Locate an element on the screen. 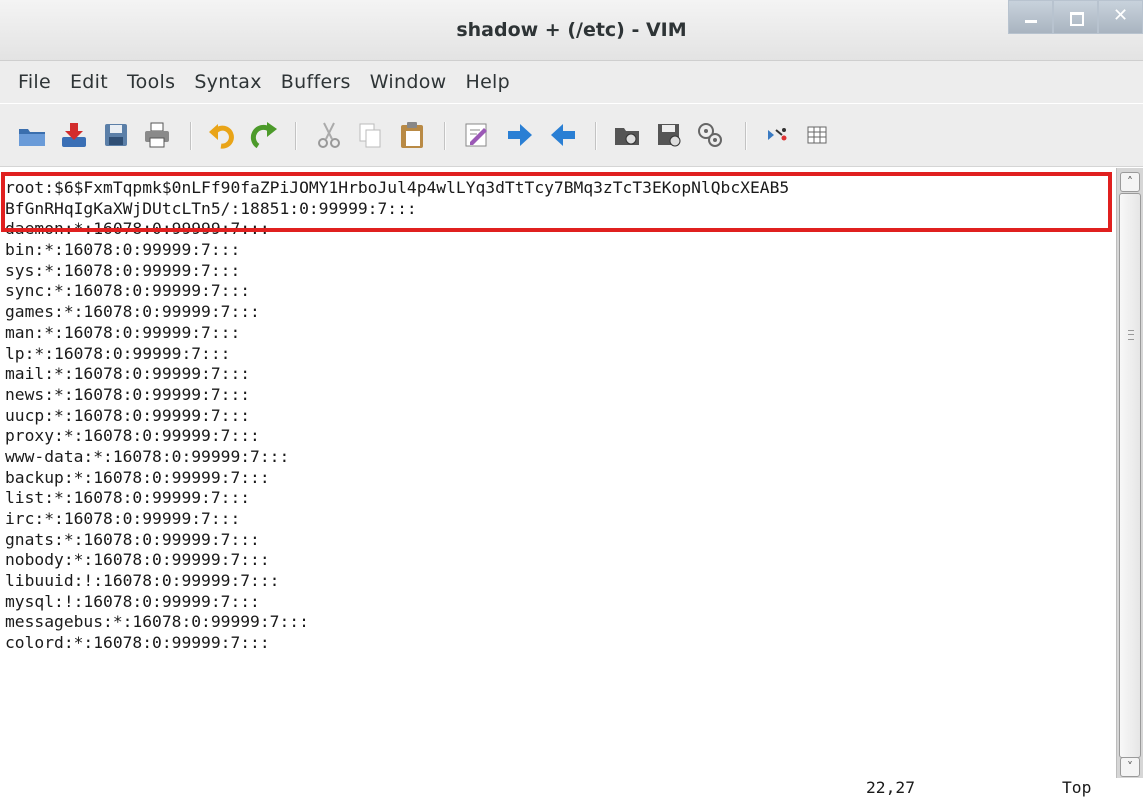  buffer-line: uucp:*:16078:0:99999:7::: is located at coordinates (128, 415).